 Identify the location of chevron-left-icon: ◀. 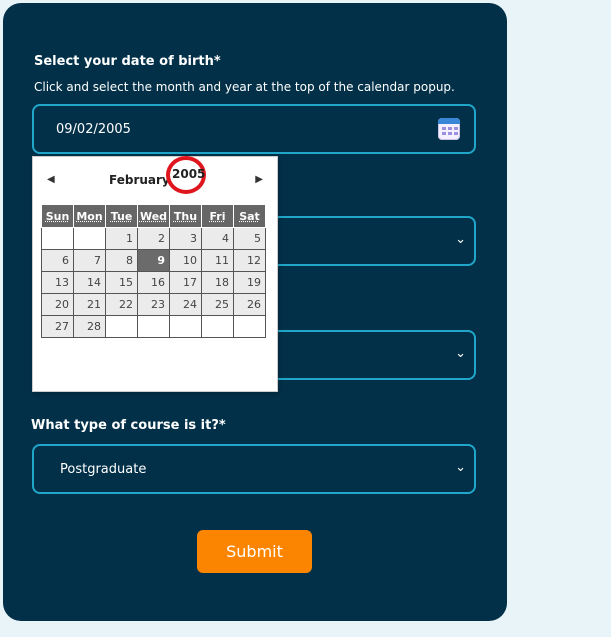
(51, 179).